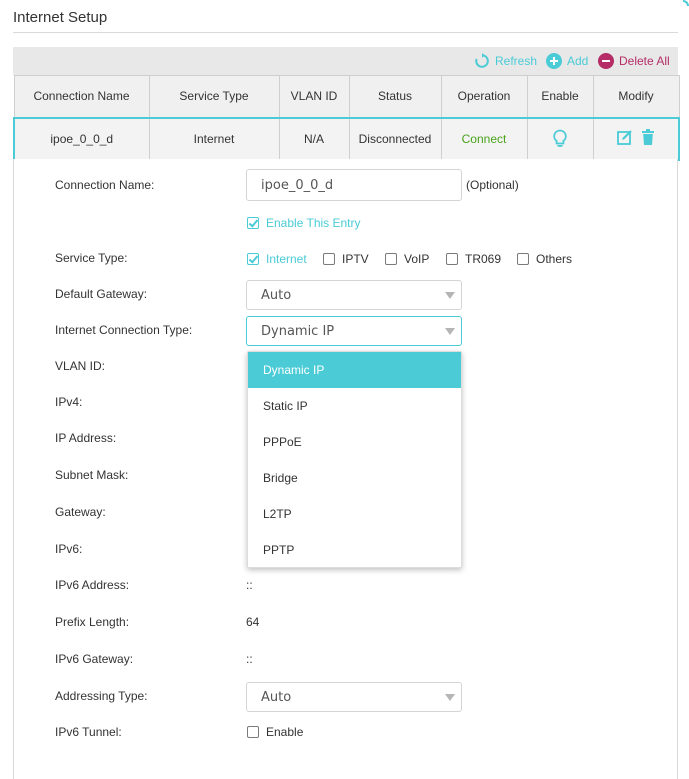  Describe the element at coordinates (276, 295) in the screenshot. I see `default-gateway-value: Auto` at that location.